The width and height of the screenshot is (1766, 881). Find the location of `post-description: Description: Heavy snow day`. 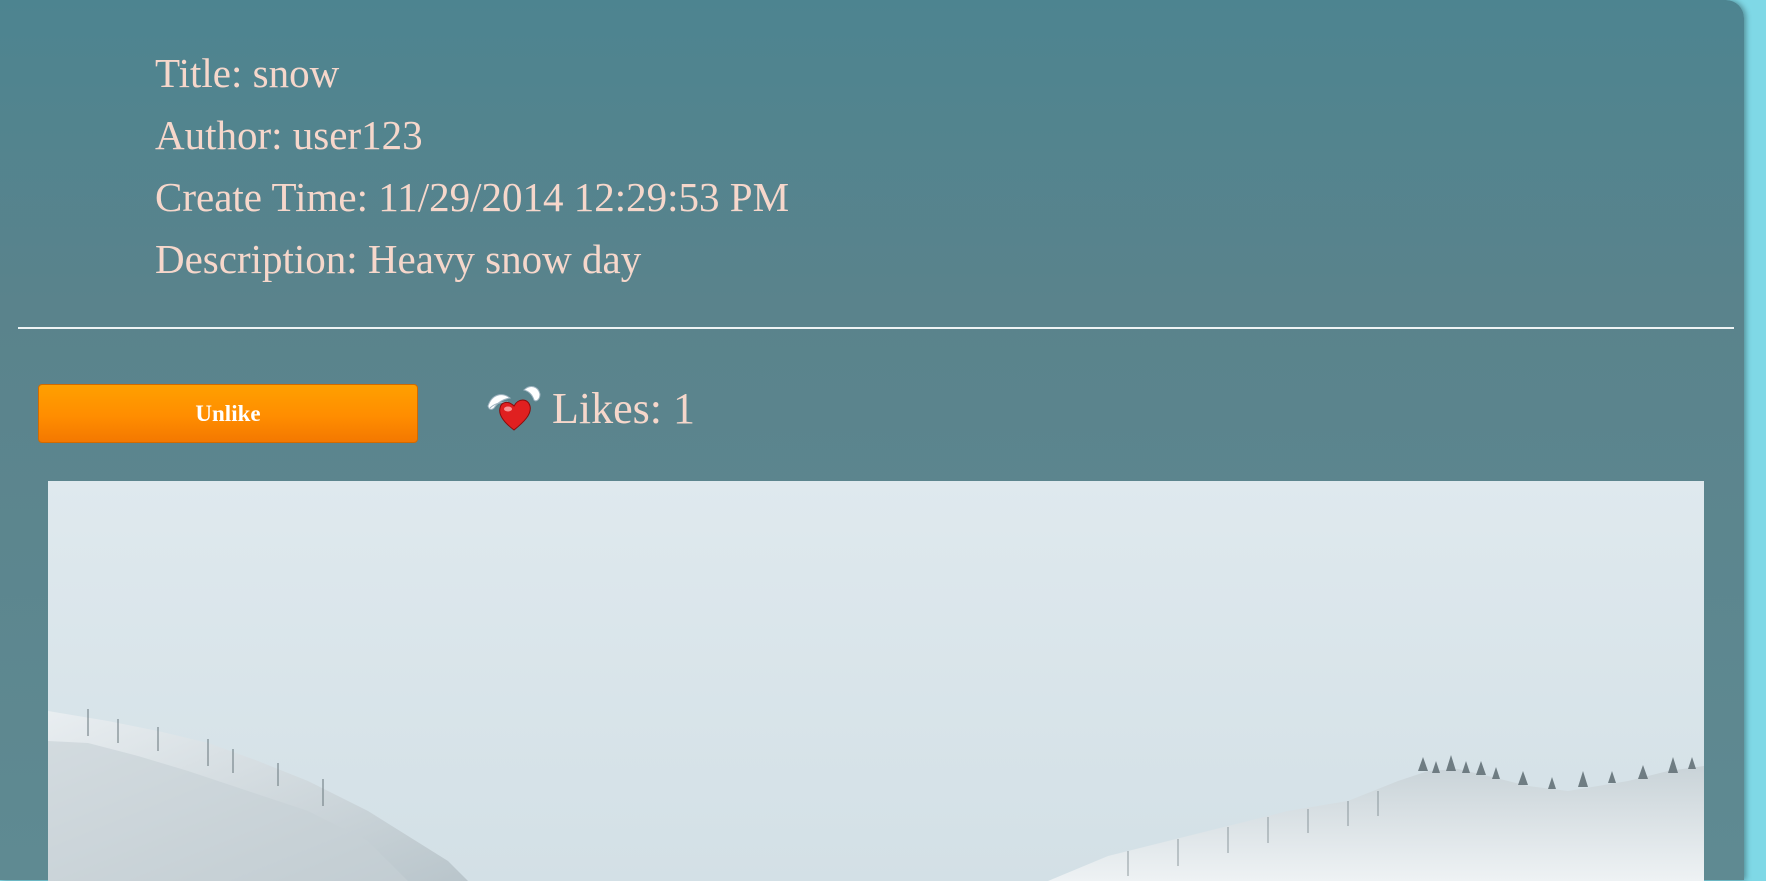

post-description: Description: Heavy snow day is located at coordinates (398, 259).